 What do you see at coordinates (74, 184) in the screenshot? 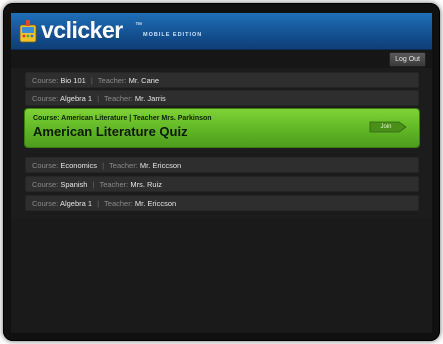
I see `course-name: Spanish` at bounding box center [74, 184].